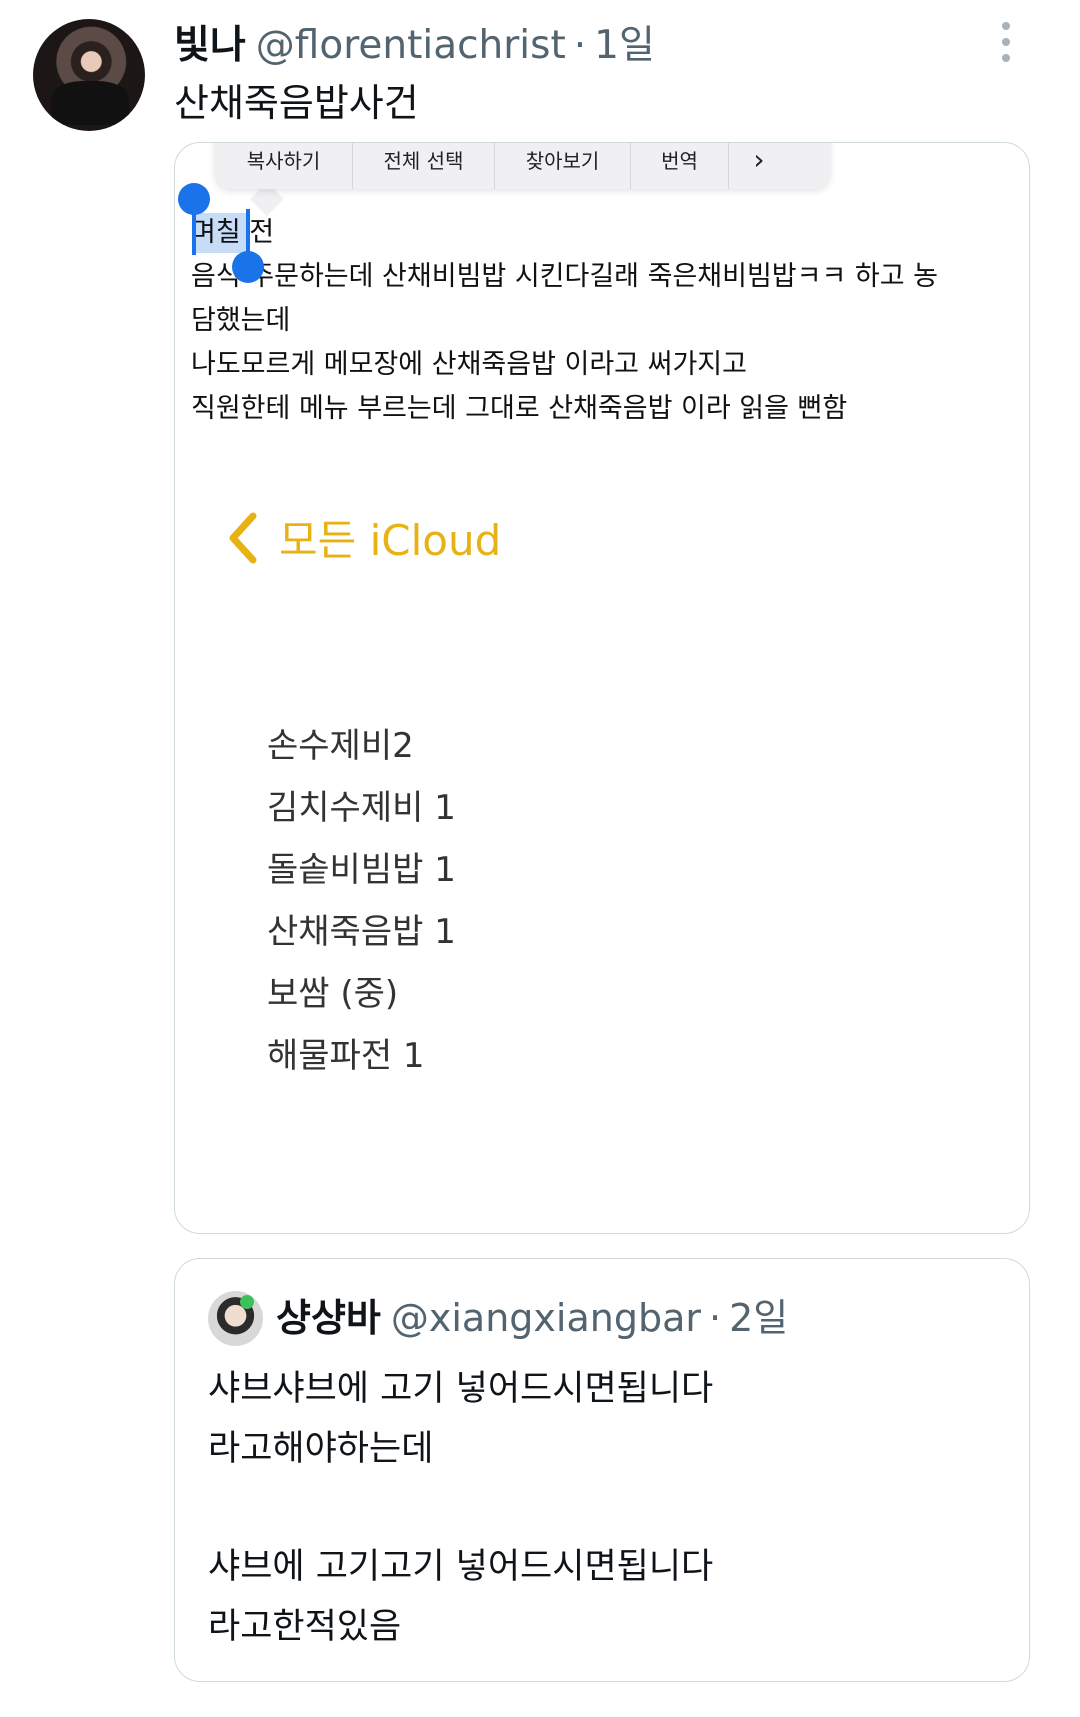 The height and width of the screenshot is (1717, 1080). I want to click on quoted-post-header: 샹샹바 @xiangxiangbar · 2일, so click(532, 1314).